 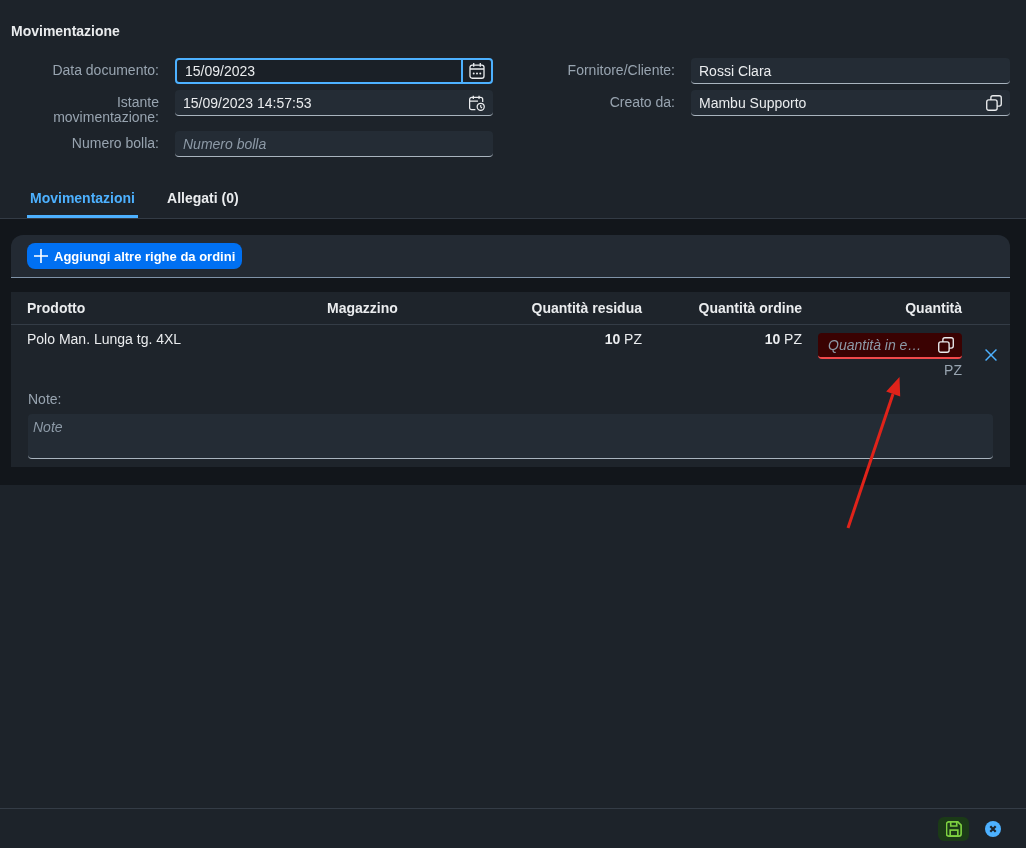 What do you see at coordinates (115, 142) in the screenshot?
I see `field-label: Numero bolla:` at bounding box center [115, 142].